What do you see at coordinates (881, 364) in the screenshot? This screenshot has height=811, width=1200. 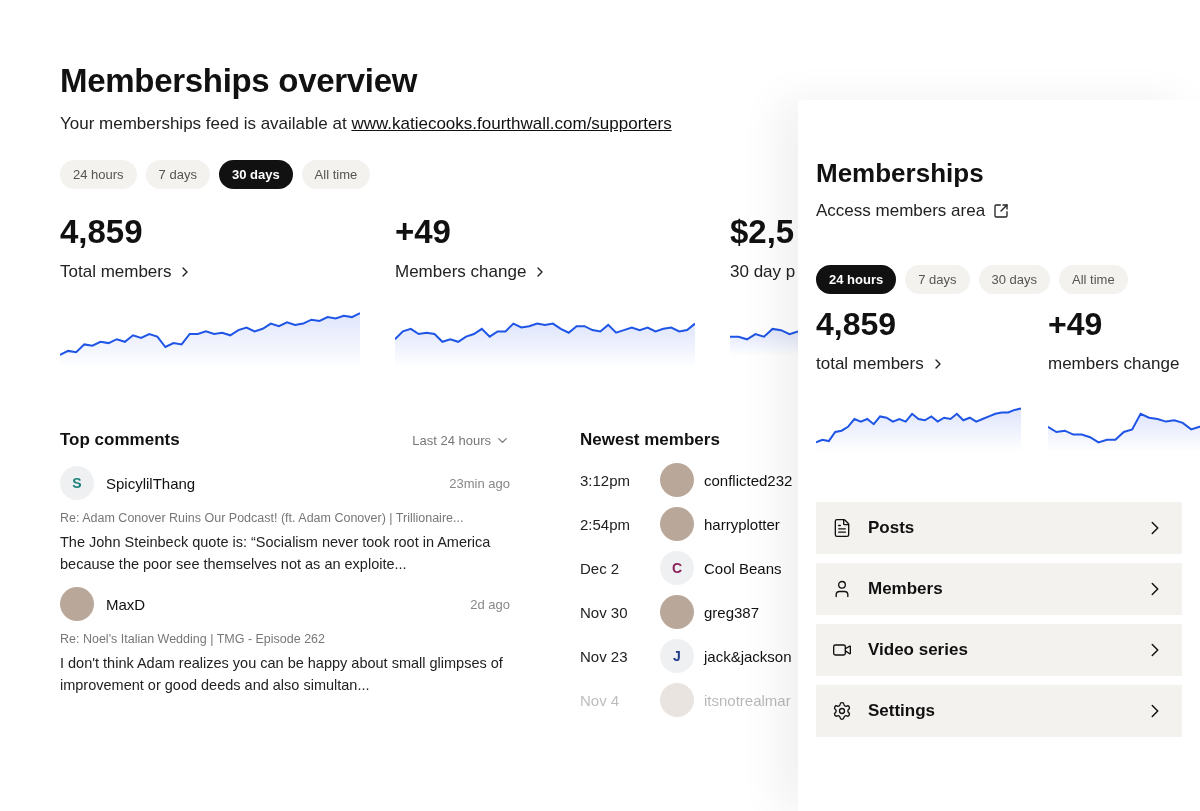 I see `stat-link: total members` at bounding box center [881, 364].